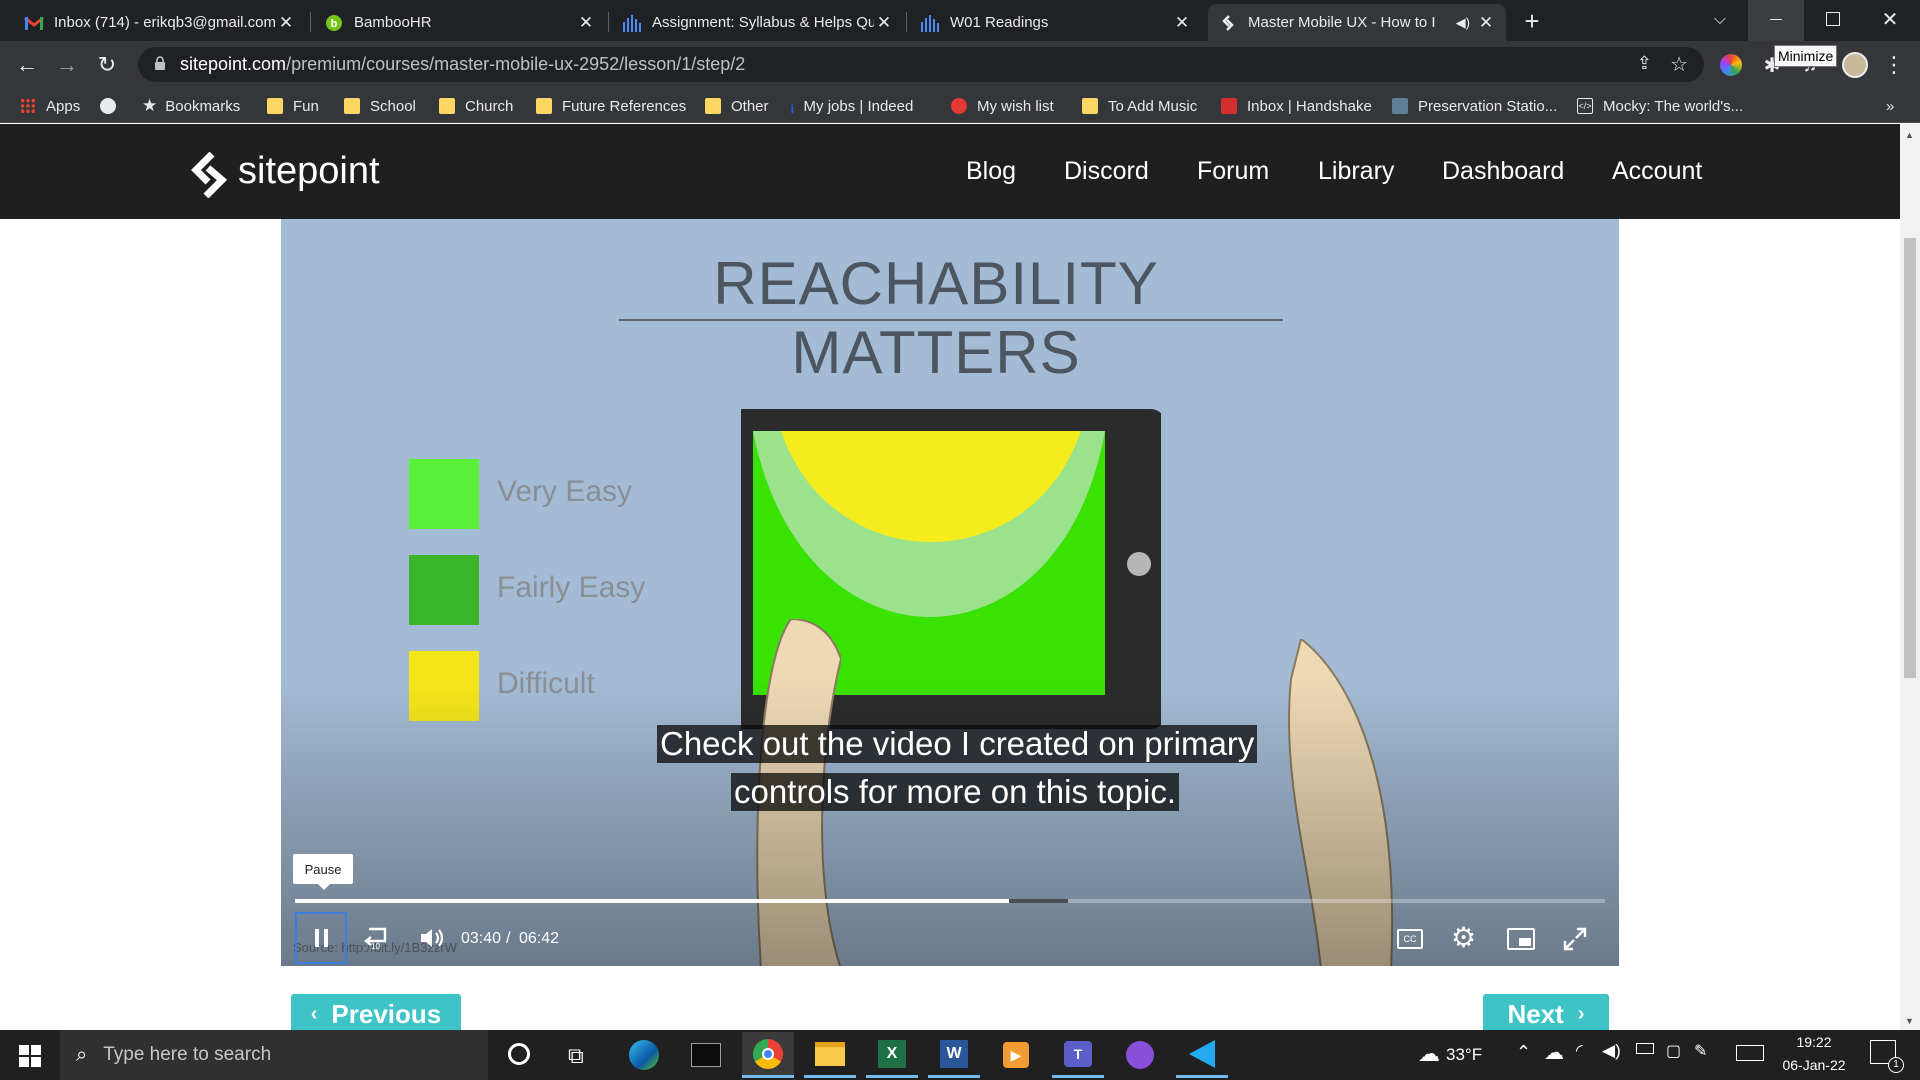 Image resolution: width=1920 pixels, height=1080 pixels. I want to click on nav-dashboard: Dashboard, so click(1503, 171).